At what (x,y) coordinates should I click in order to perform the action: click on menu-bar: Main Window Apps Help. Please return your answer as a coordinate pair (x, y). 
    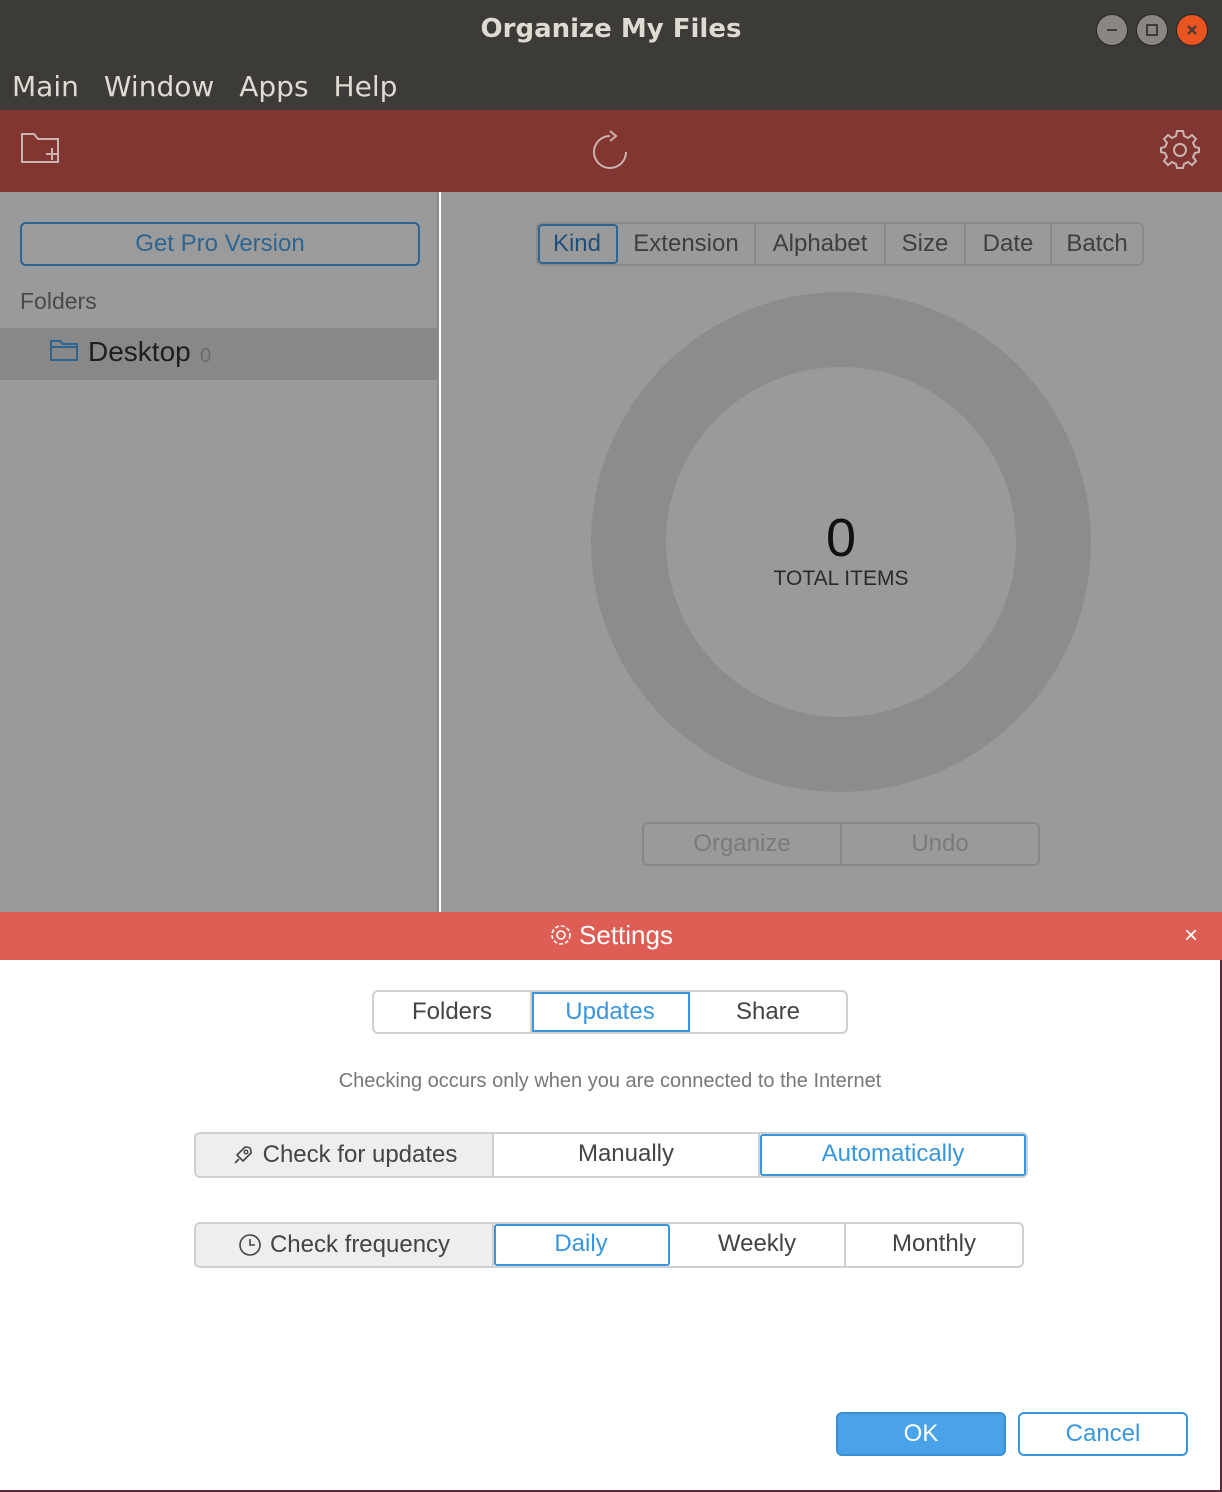
    Looking at the image, I should click on (611, 85).